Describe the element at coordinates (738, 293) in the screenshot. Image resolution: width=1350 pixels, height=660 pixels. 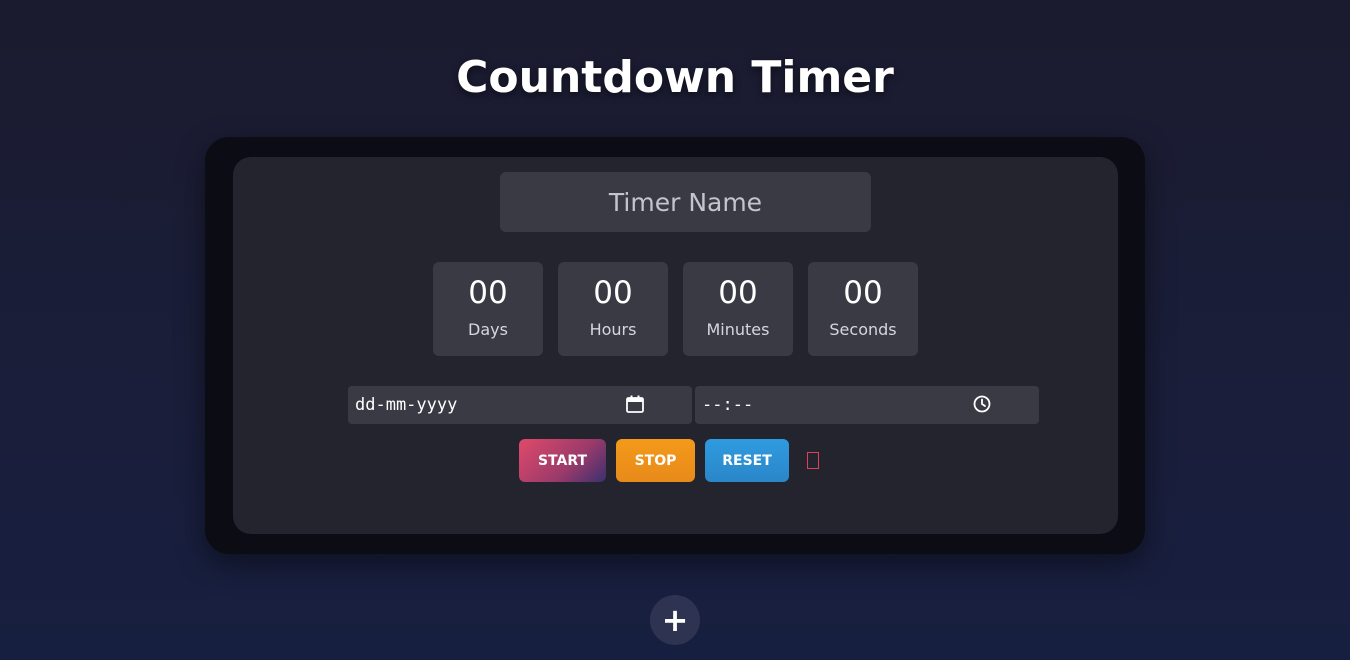
I see `minutes-value: 00` at that location.